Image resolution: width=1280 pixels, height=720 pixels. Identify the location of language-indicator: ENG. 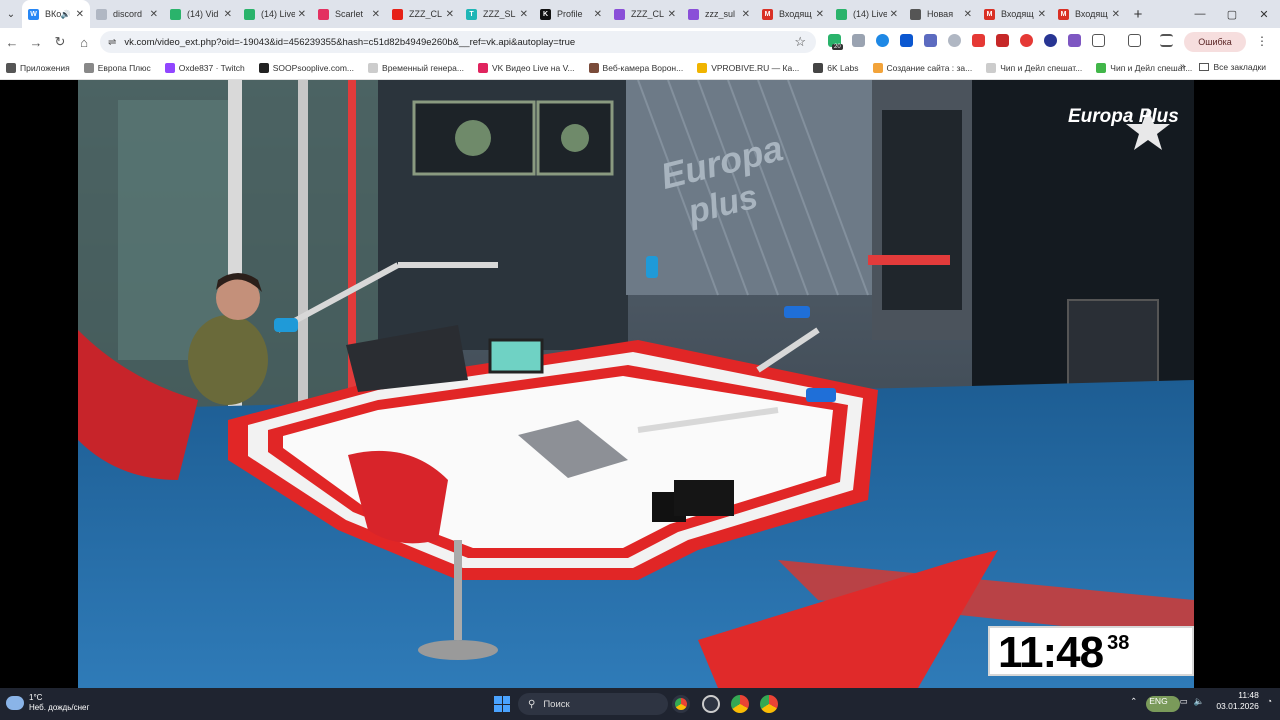
(1158, 701).